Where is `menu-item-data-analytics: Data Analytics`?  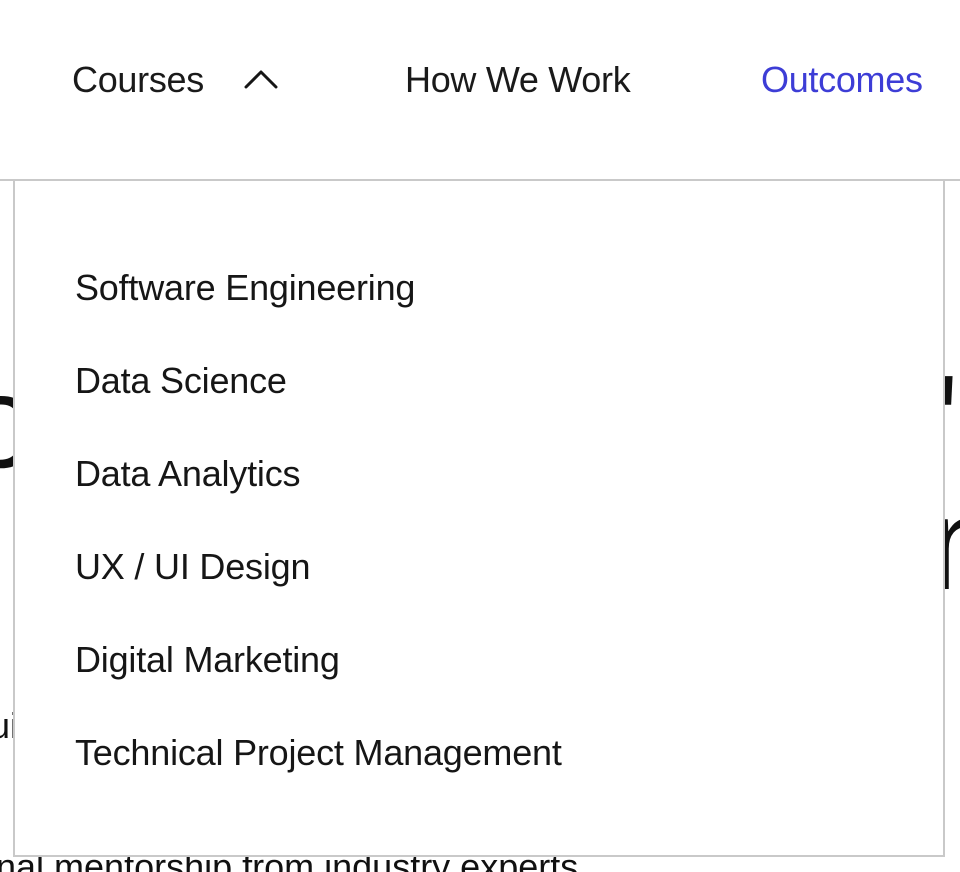
menu-item-data-analytics: Data Analytics is located at coordinates (318, 493).